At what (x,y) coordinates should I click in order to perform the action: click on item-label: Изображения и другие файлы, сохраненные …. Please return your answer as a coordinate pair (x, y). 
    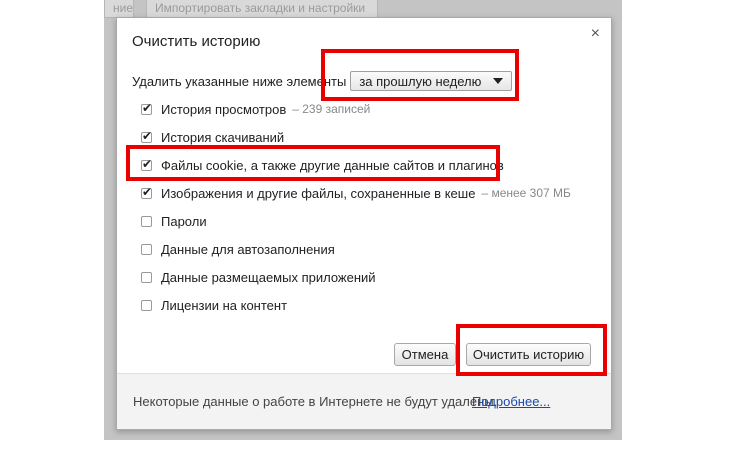
    Looking at the image, I should click on (318, 193).